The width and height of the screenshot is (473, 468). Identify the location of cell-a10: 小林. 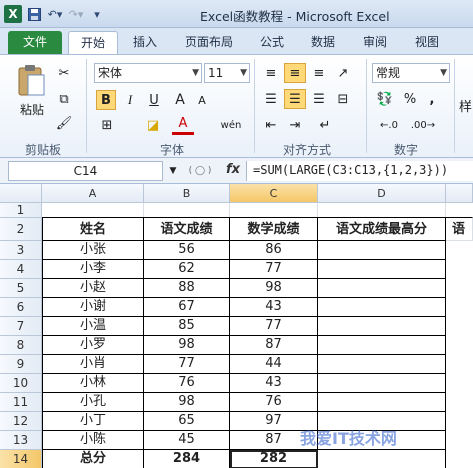
(93, 383).